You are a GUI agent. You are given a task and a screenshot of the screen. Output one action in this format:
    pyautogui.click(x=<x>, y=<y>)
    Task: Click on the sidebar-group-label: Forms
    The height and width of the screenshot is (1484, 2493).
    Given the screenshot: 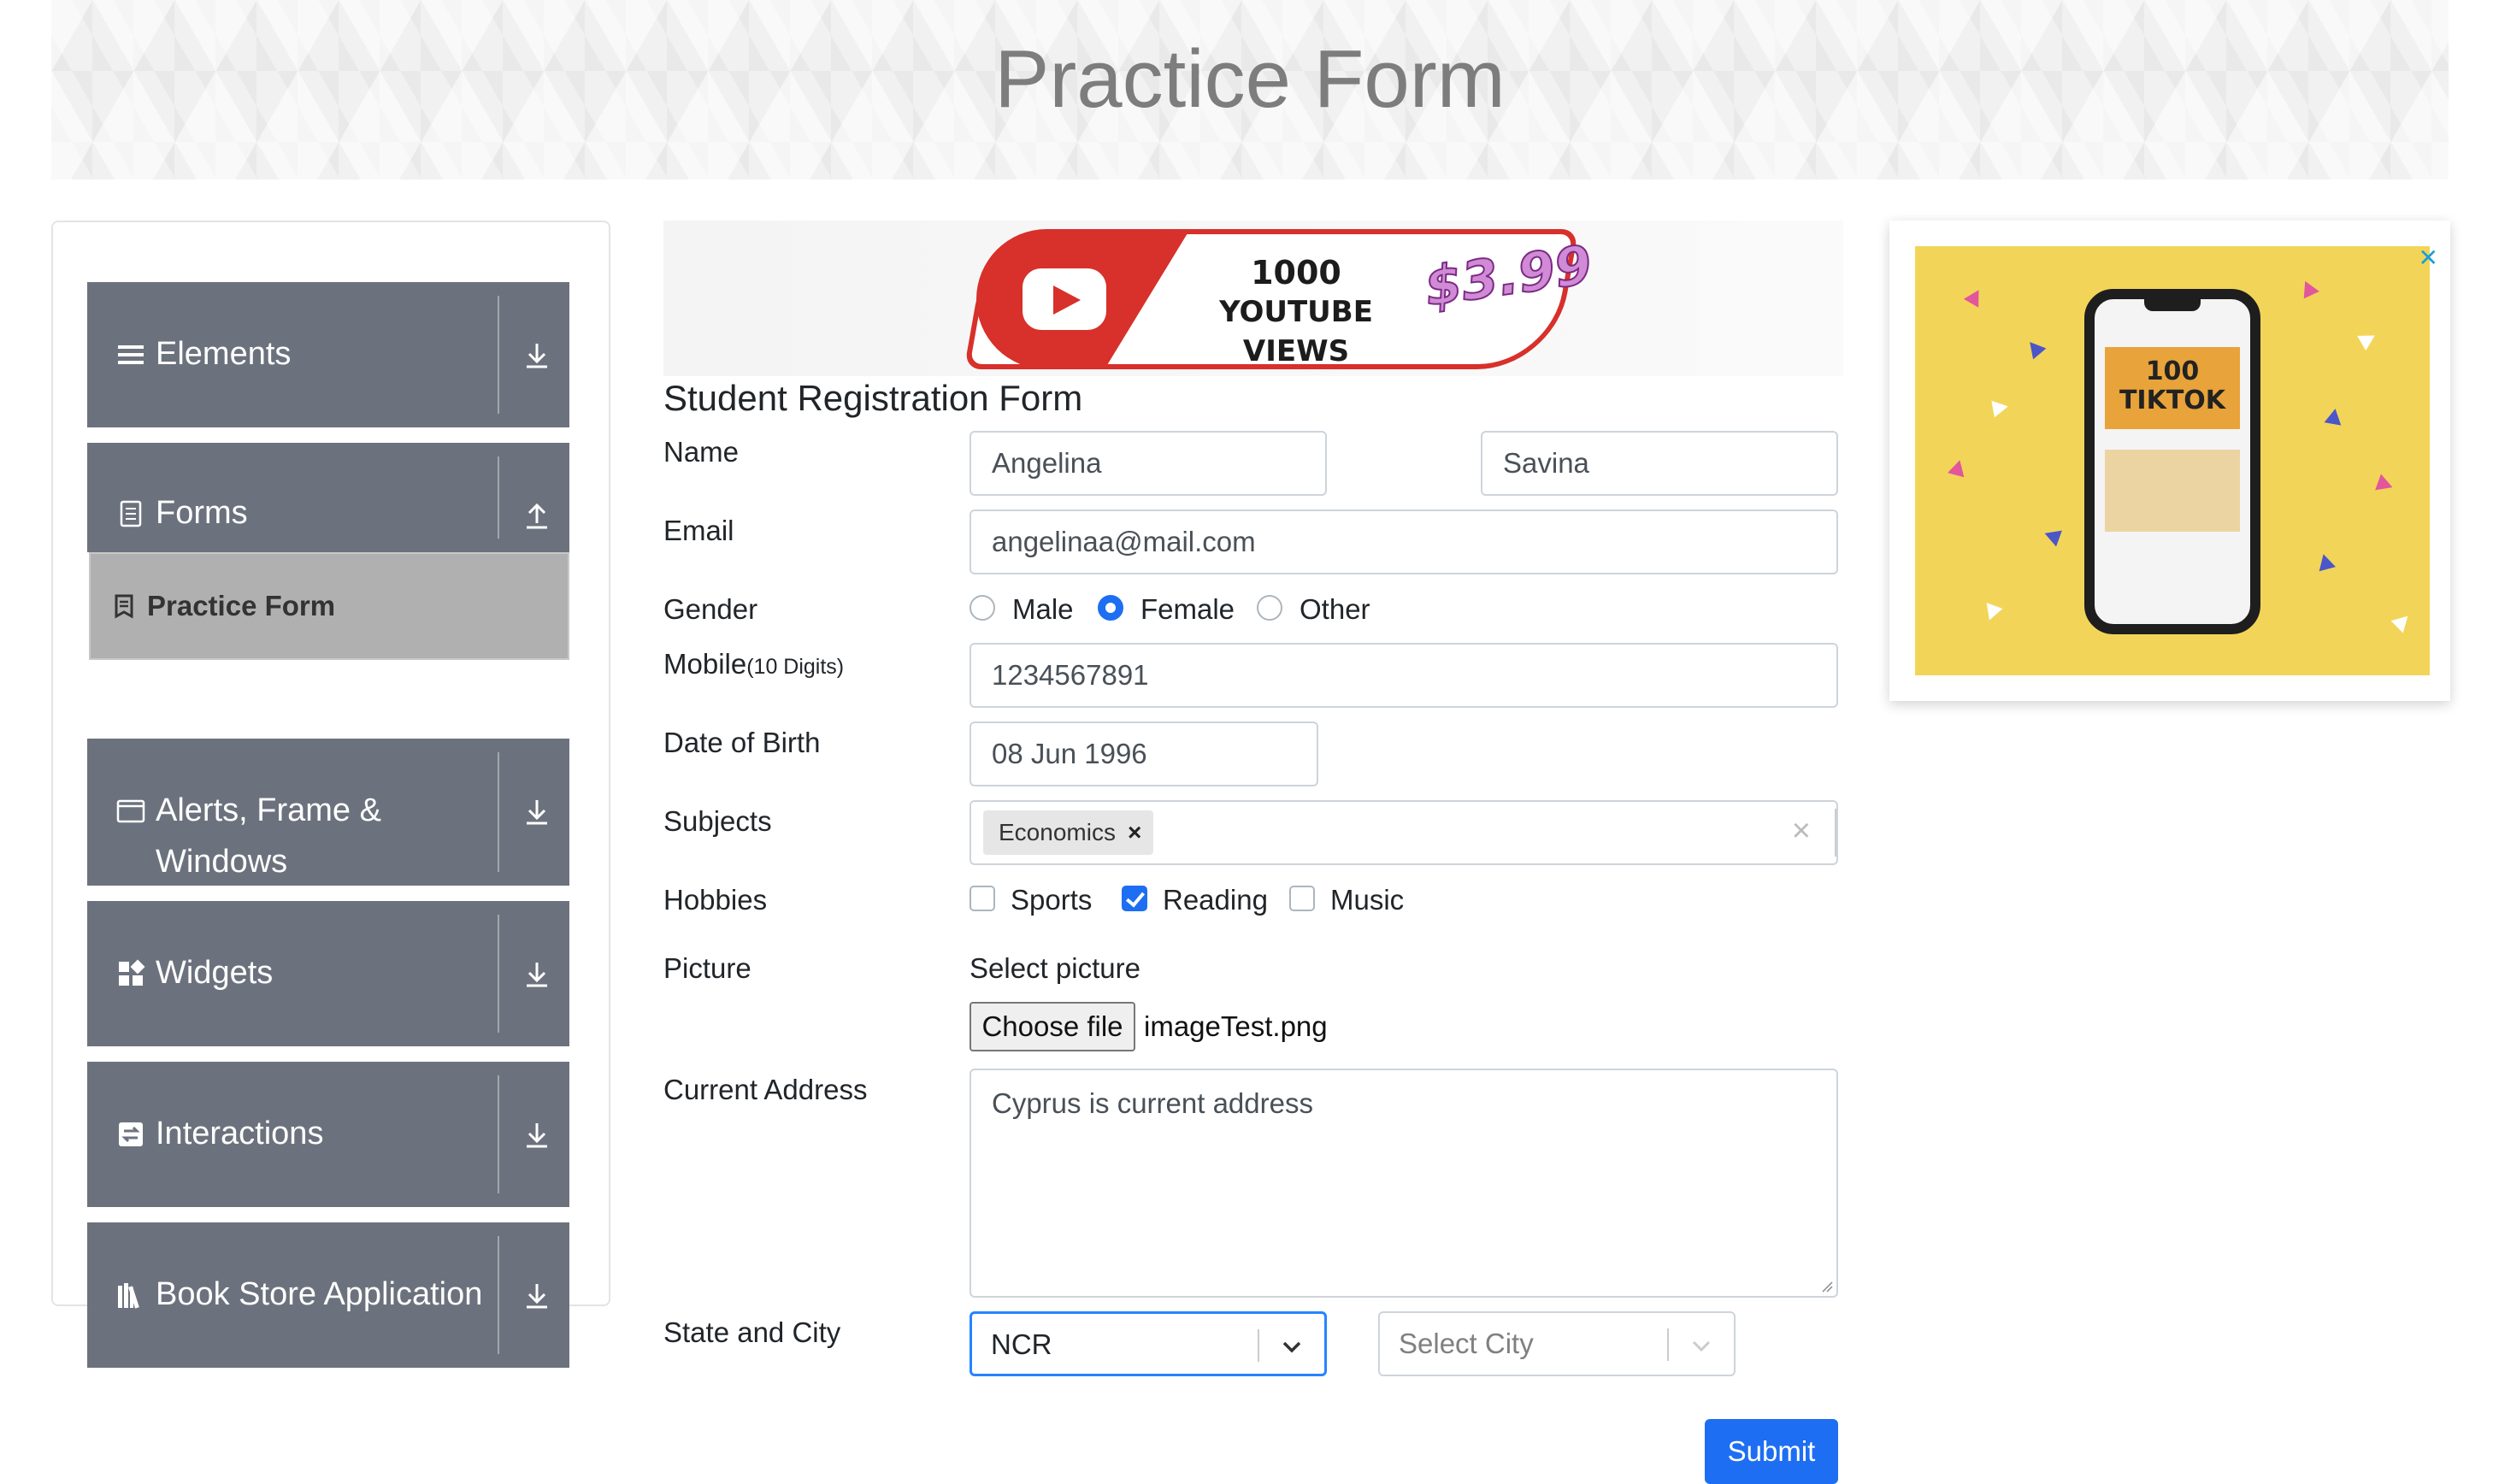 What is the action you would take?
    pyautogui.click(x=202, y=513)
    